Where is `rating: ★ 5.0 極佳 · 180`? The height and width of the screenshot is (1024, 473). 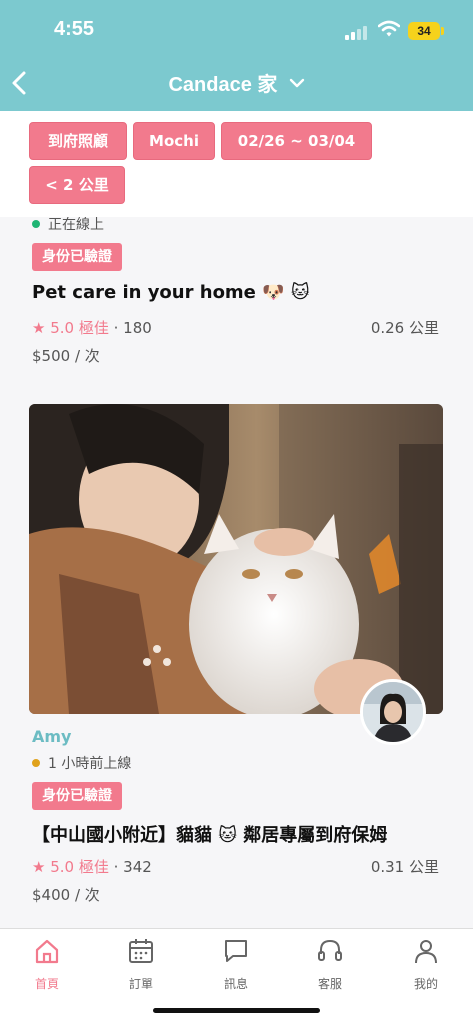 rating: ★ 5.0 極佳 · 180 is located at coordinates (92, 327).